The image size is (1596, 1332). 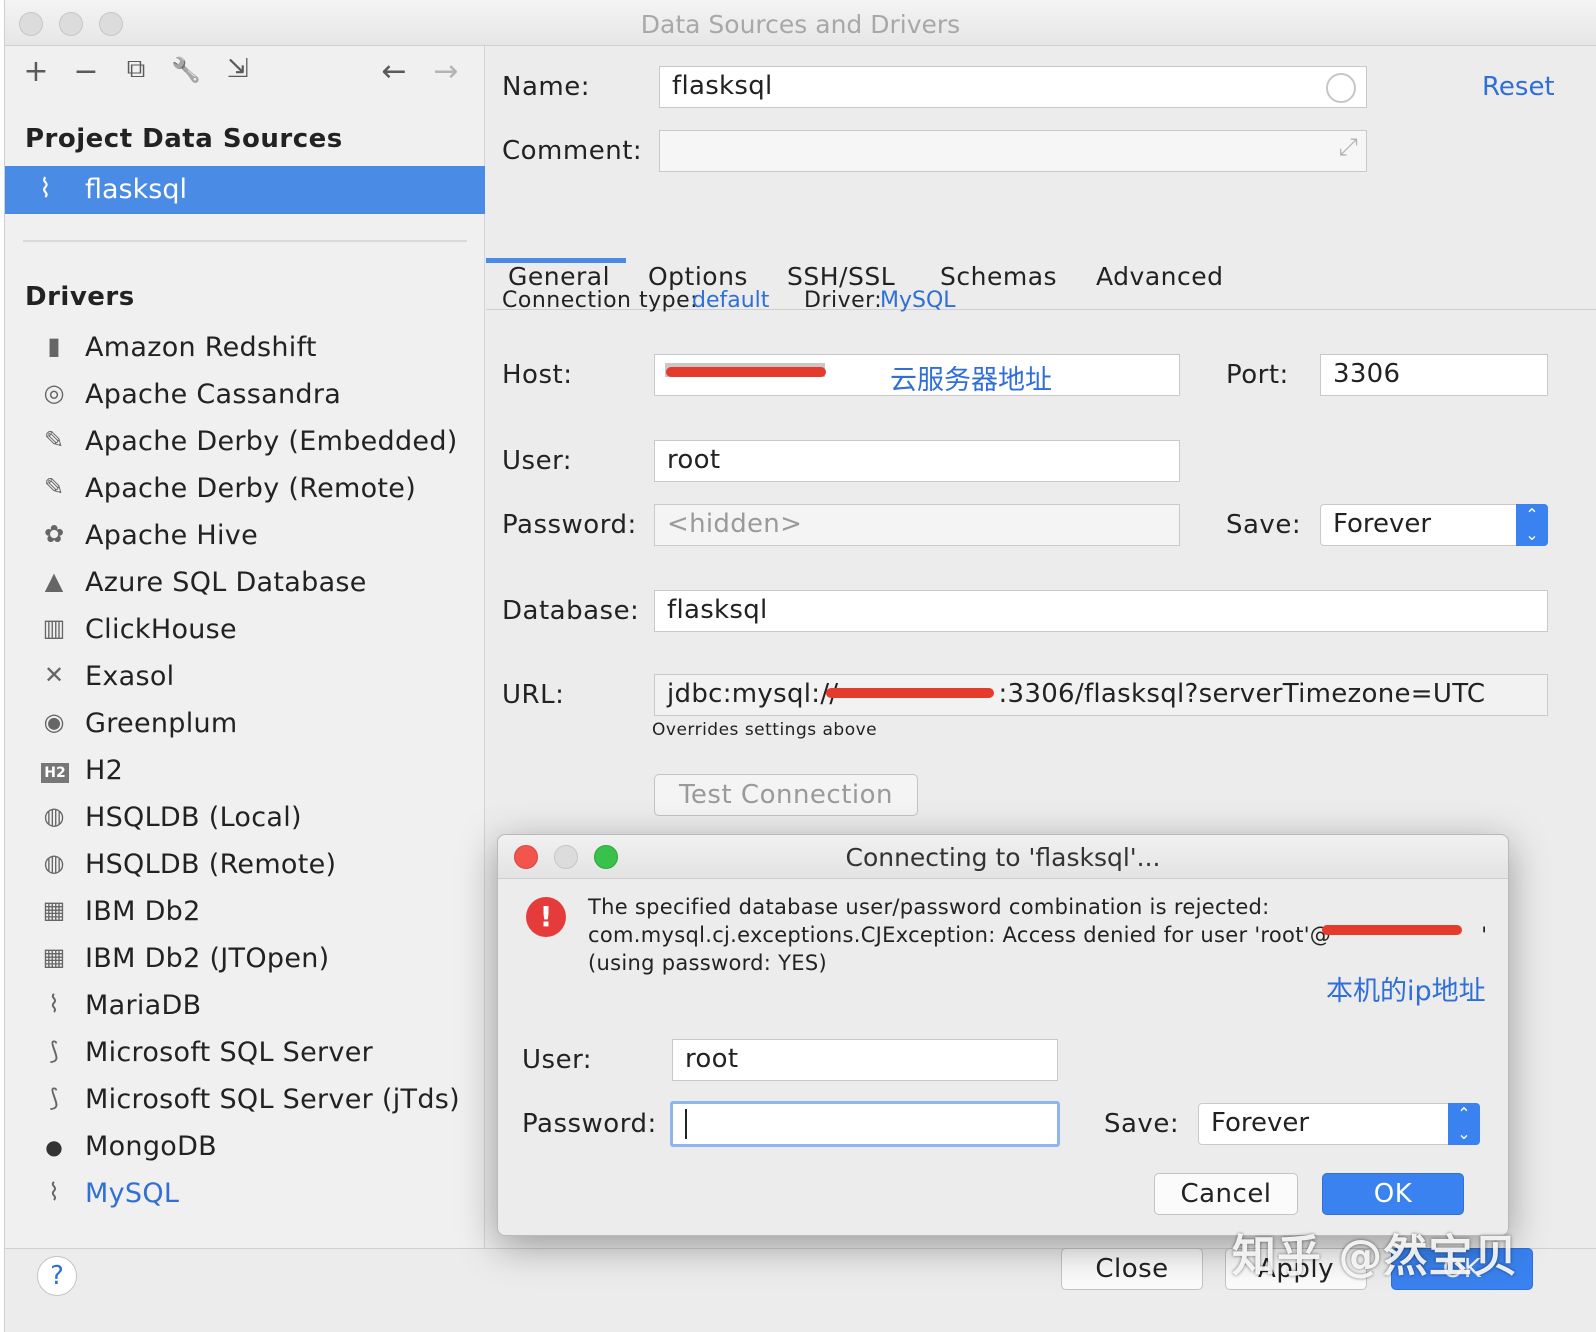 I want to click on driver-label: Greenplum, so click(x=161, y=723).